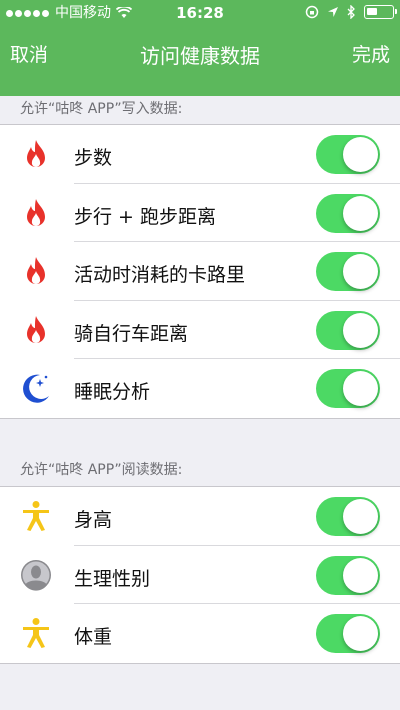  What do you see at coordinates (348, 633) in the screenshot?
I see `weight-toggle` at bounding box center [348, 633].